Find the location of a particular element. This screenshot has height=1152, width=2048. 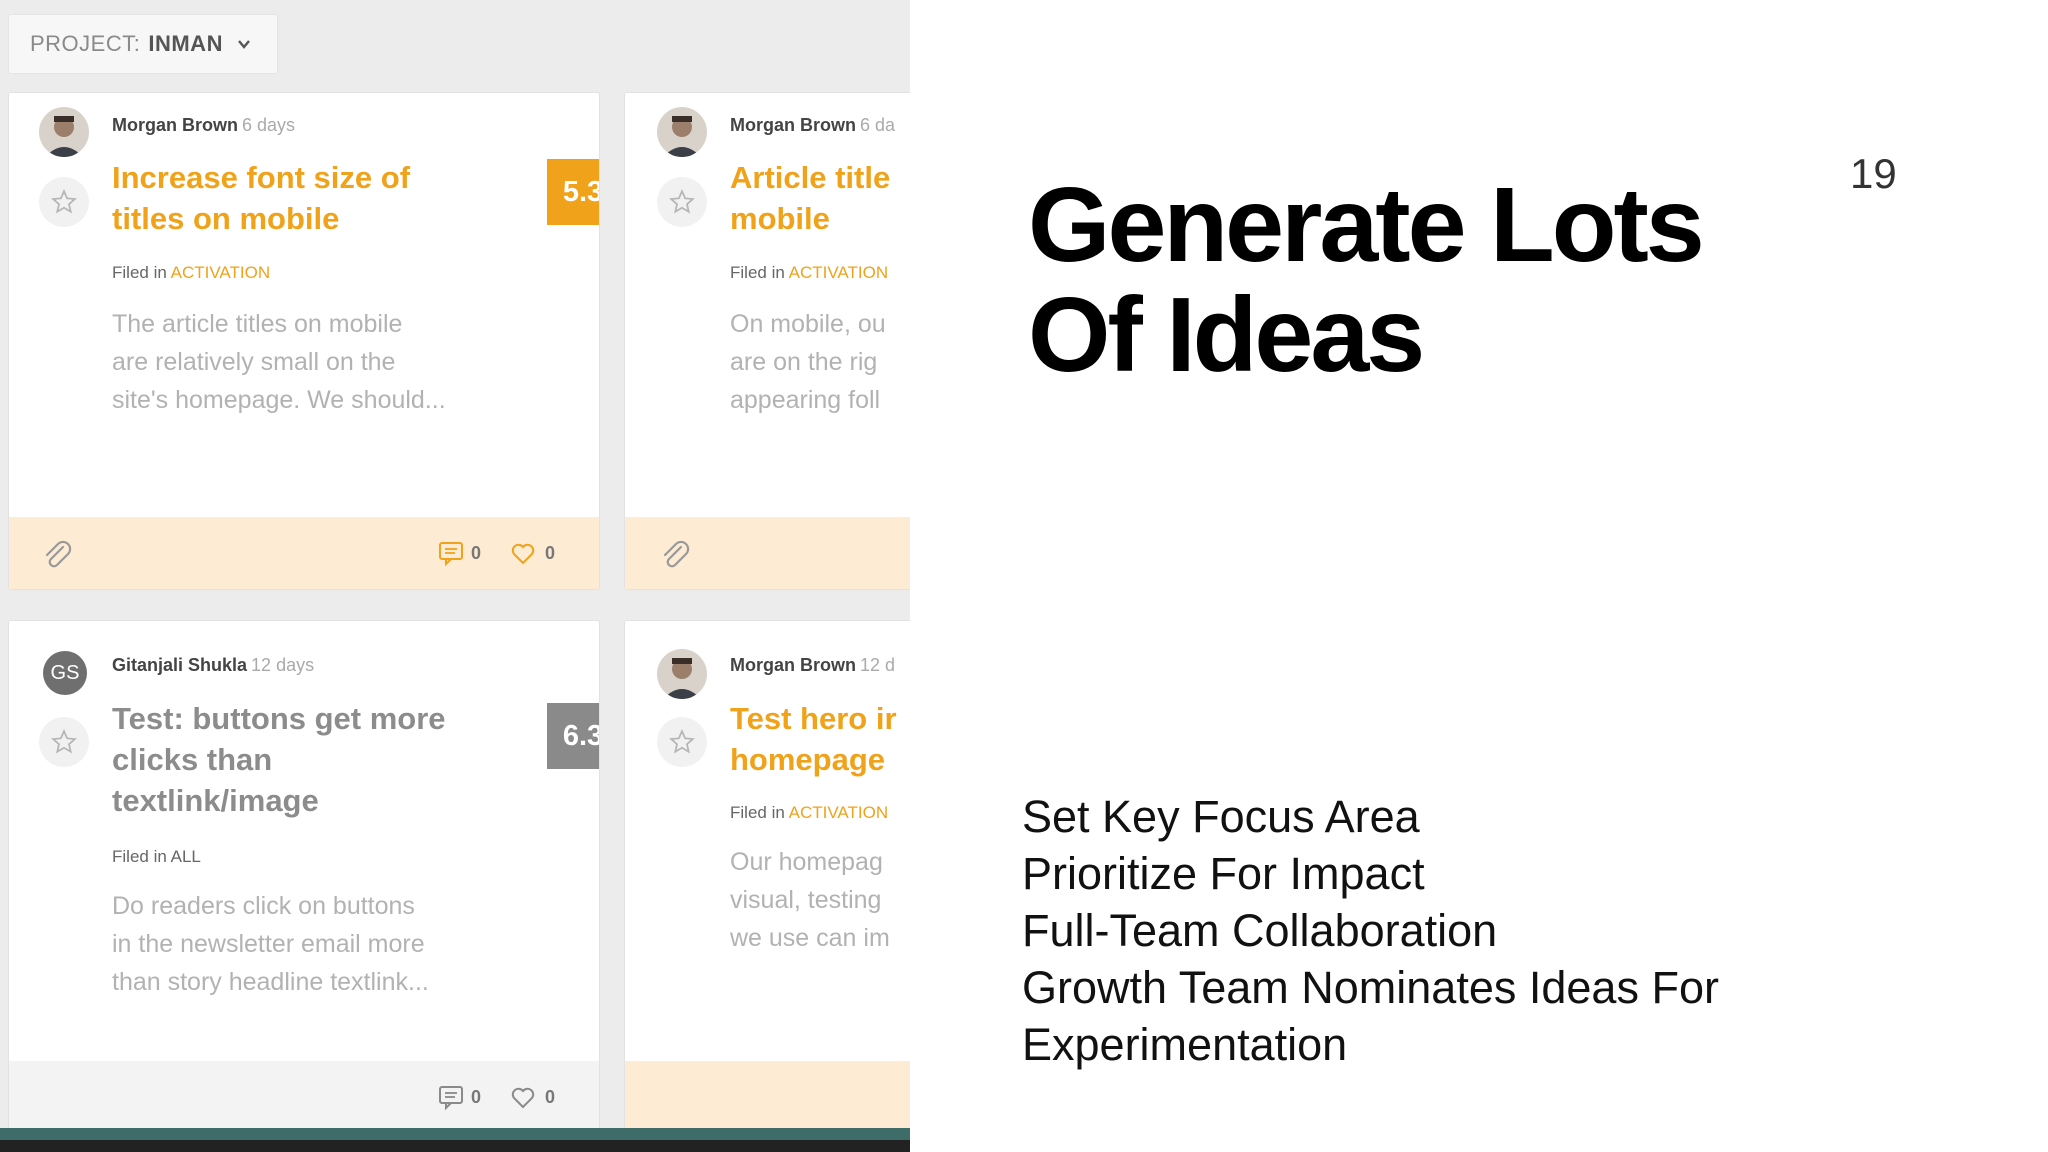

slide-title: Generate Lots Of Ideas is located at coordinates (1428, 280).